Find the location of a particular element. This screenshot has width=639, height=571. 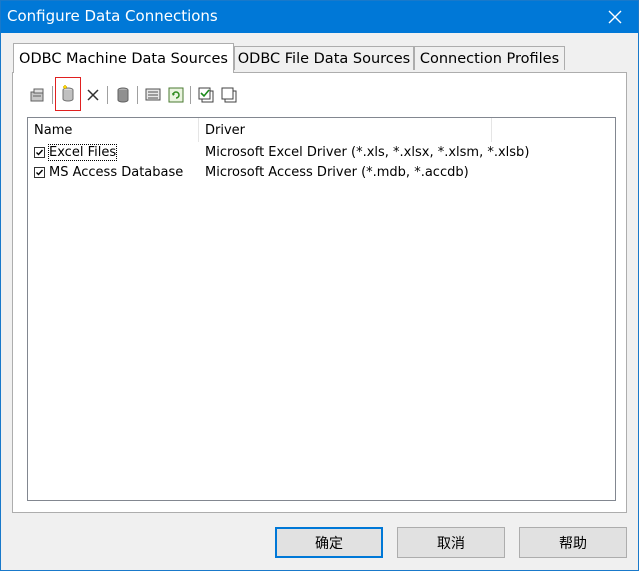

database-icon is located at coordinates (123, 95).